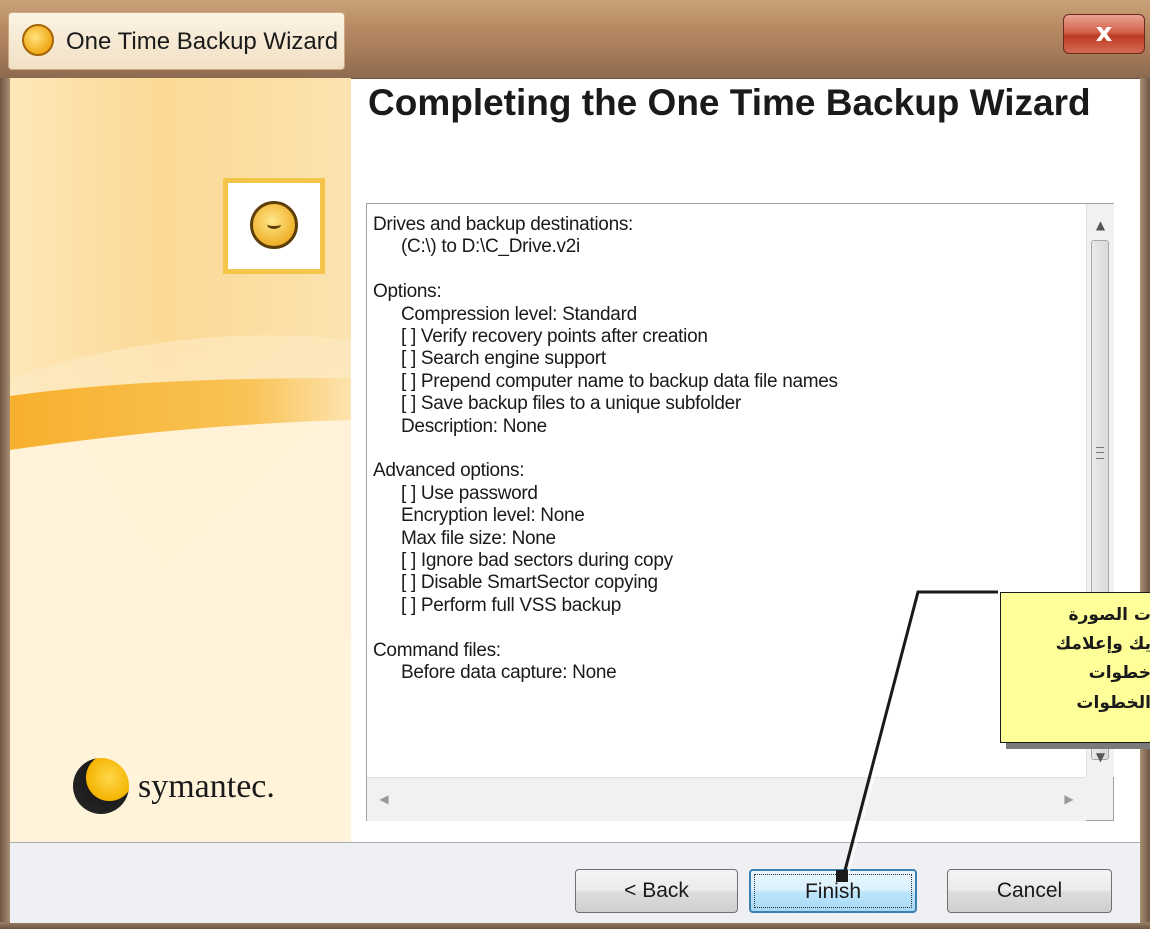  What do you see at coordinates (1119, 673) in the screenshot?
I see `annotation-line: خطوات` at bounding box center [1119, 673].